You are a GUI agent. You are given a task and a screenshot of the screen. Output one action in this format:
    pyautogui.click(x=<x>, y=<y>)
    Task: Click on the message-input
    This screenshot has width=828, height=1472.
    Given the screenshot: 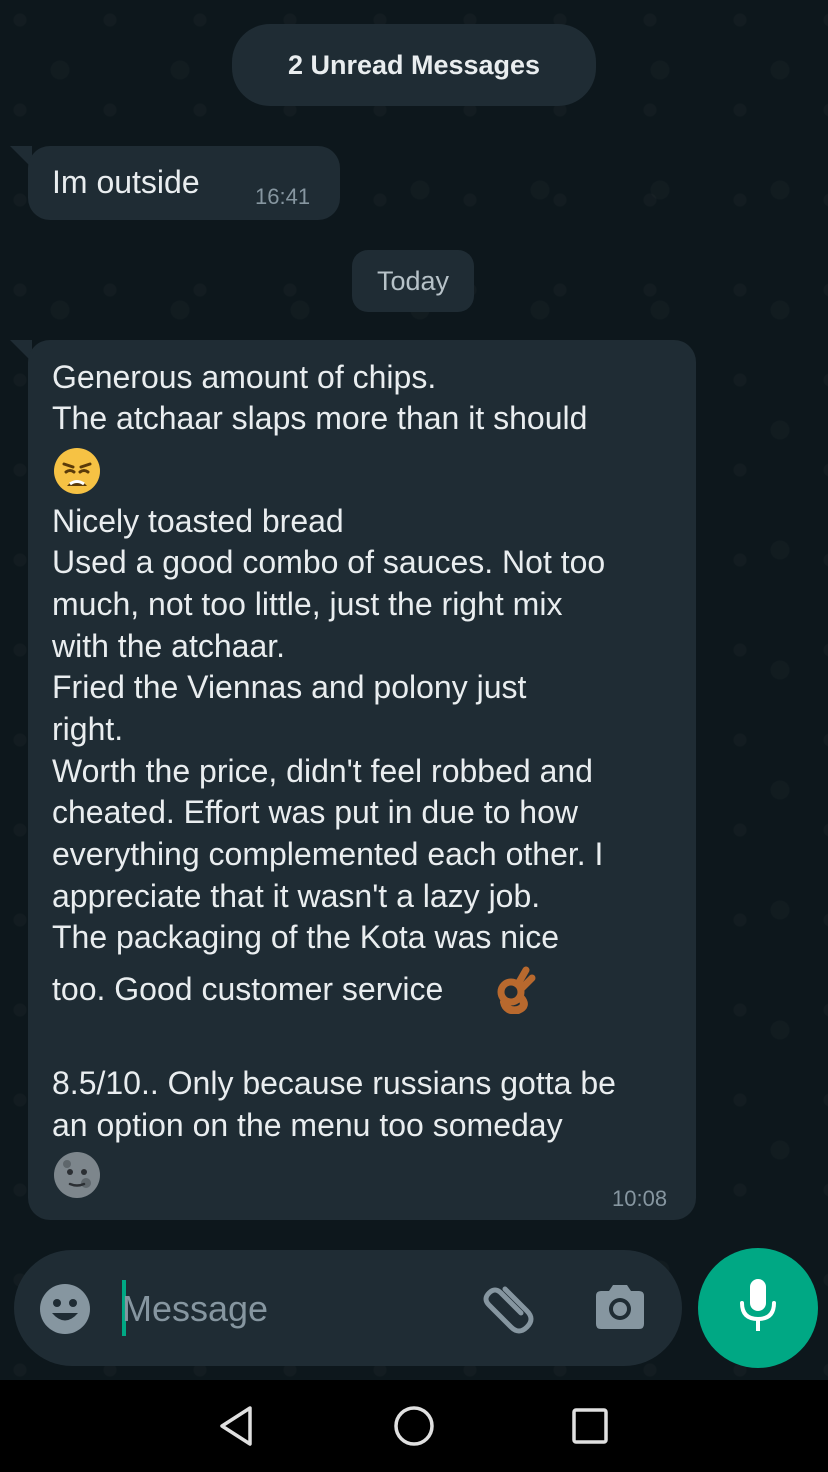 What is the action you would take?
    pyautogui.click(x=292, y=1309)
    